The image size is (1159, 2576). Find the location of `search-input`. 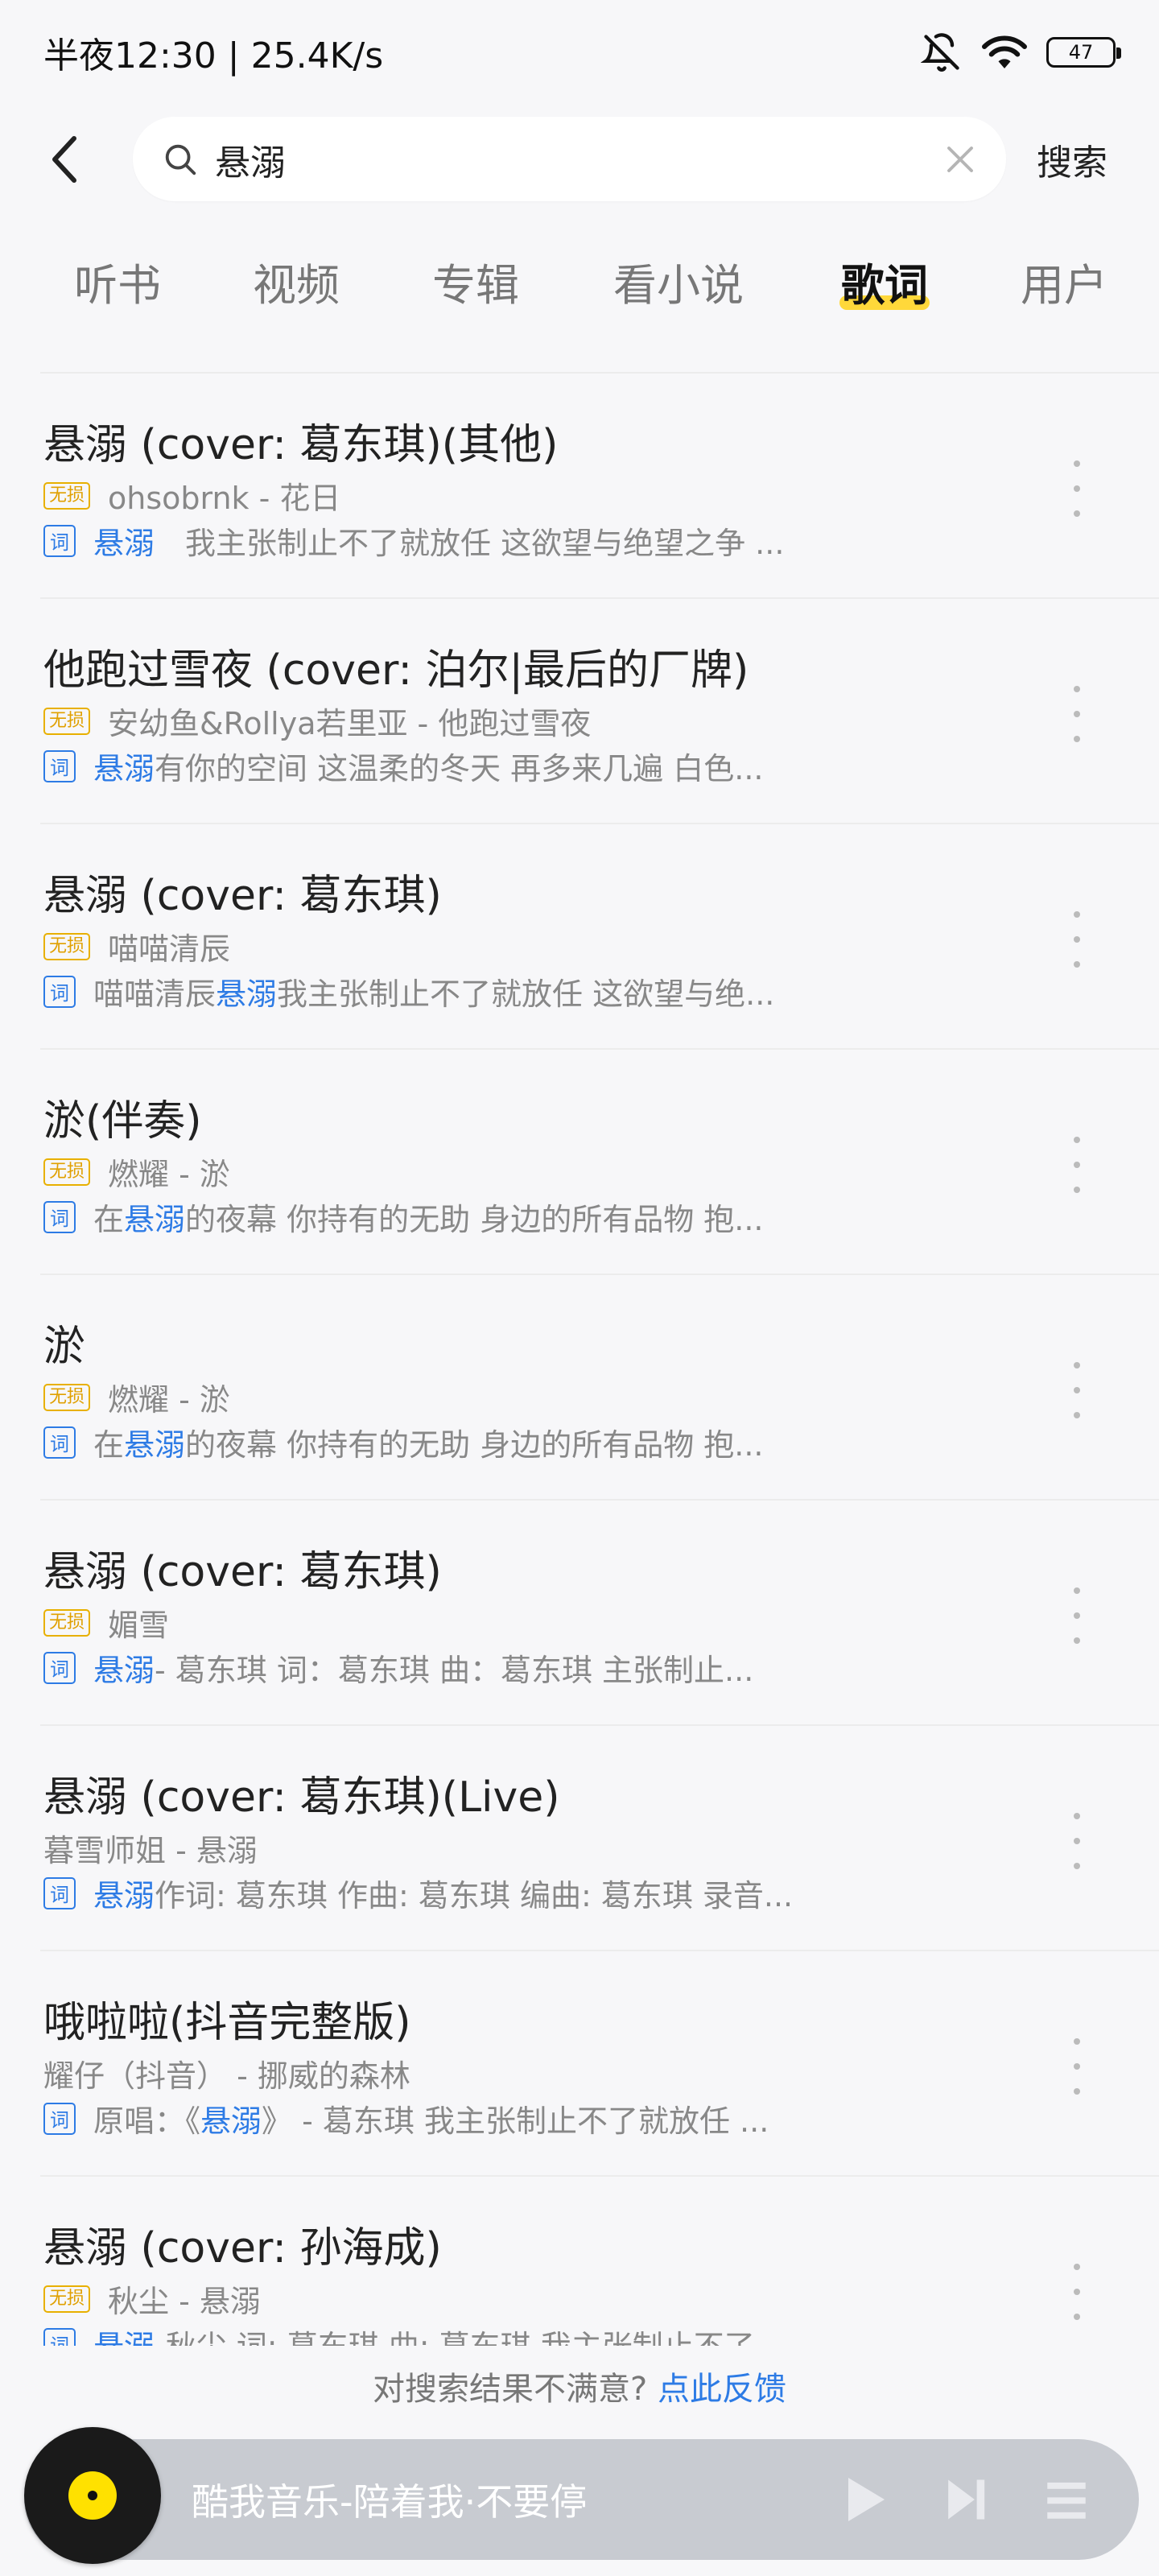

search-input is located at coordinates (579, 159).